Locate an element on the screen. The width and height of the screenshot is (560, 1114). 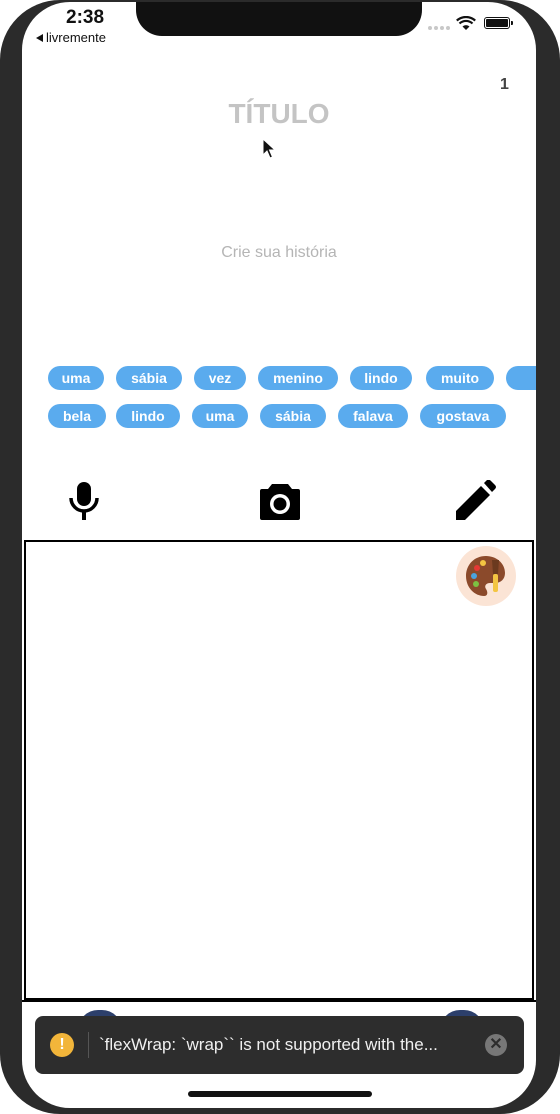
word-chip: vez is located at coordinates (220, 378).